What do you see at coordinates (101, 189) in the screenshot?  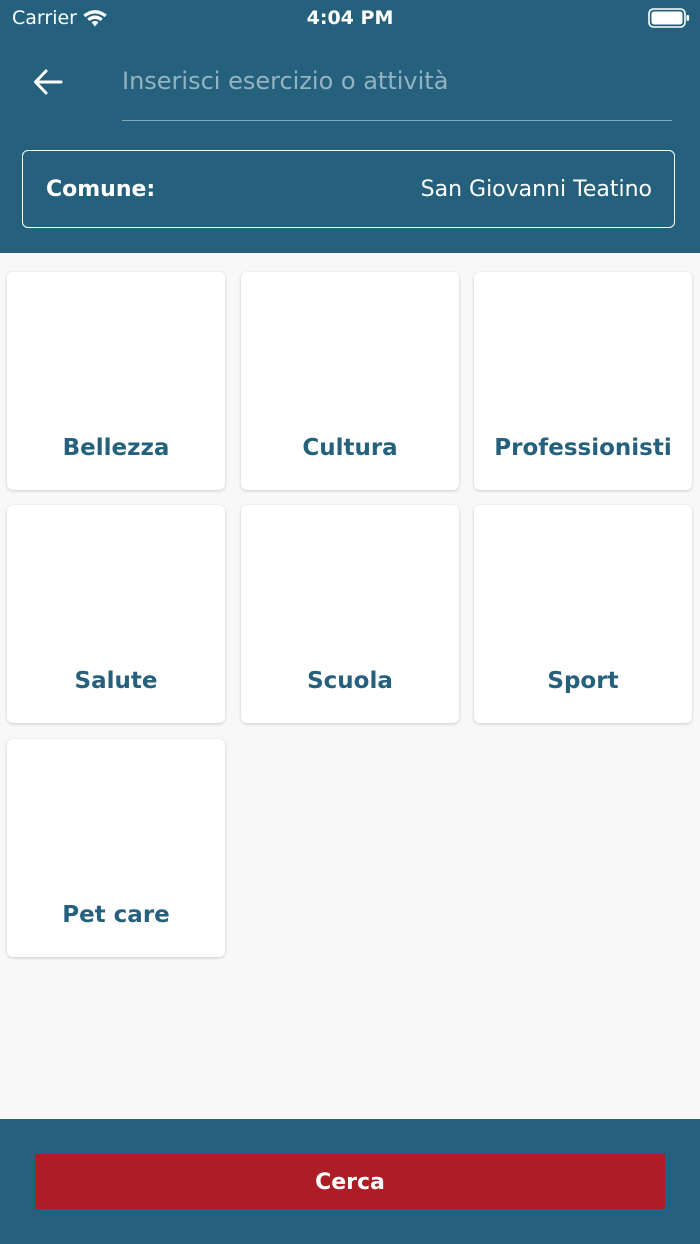 I see `comune-label: Comune:` at bounding box center [101, 189].